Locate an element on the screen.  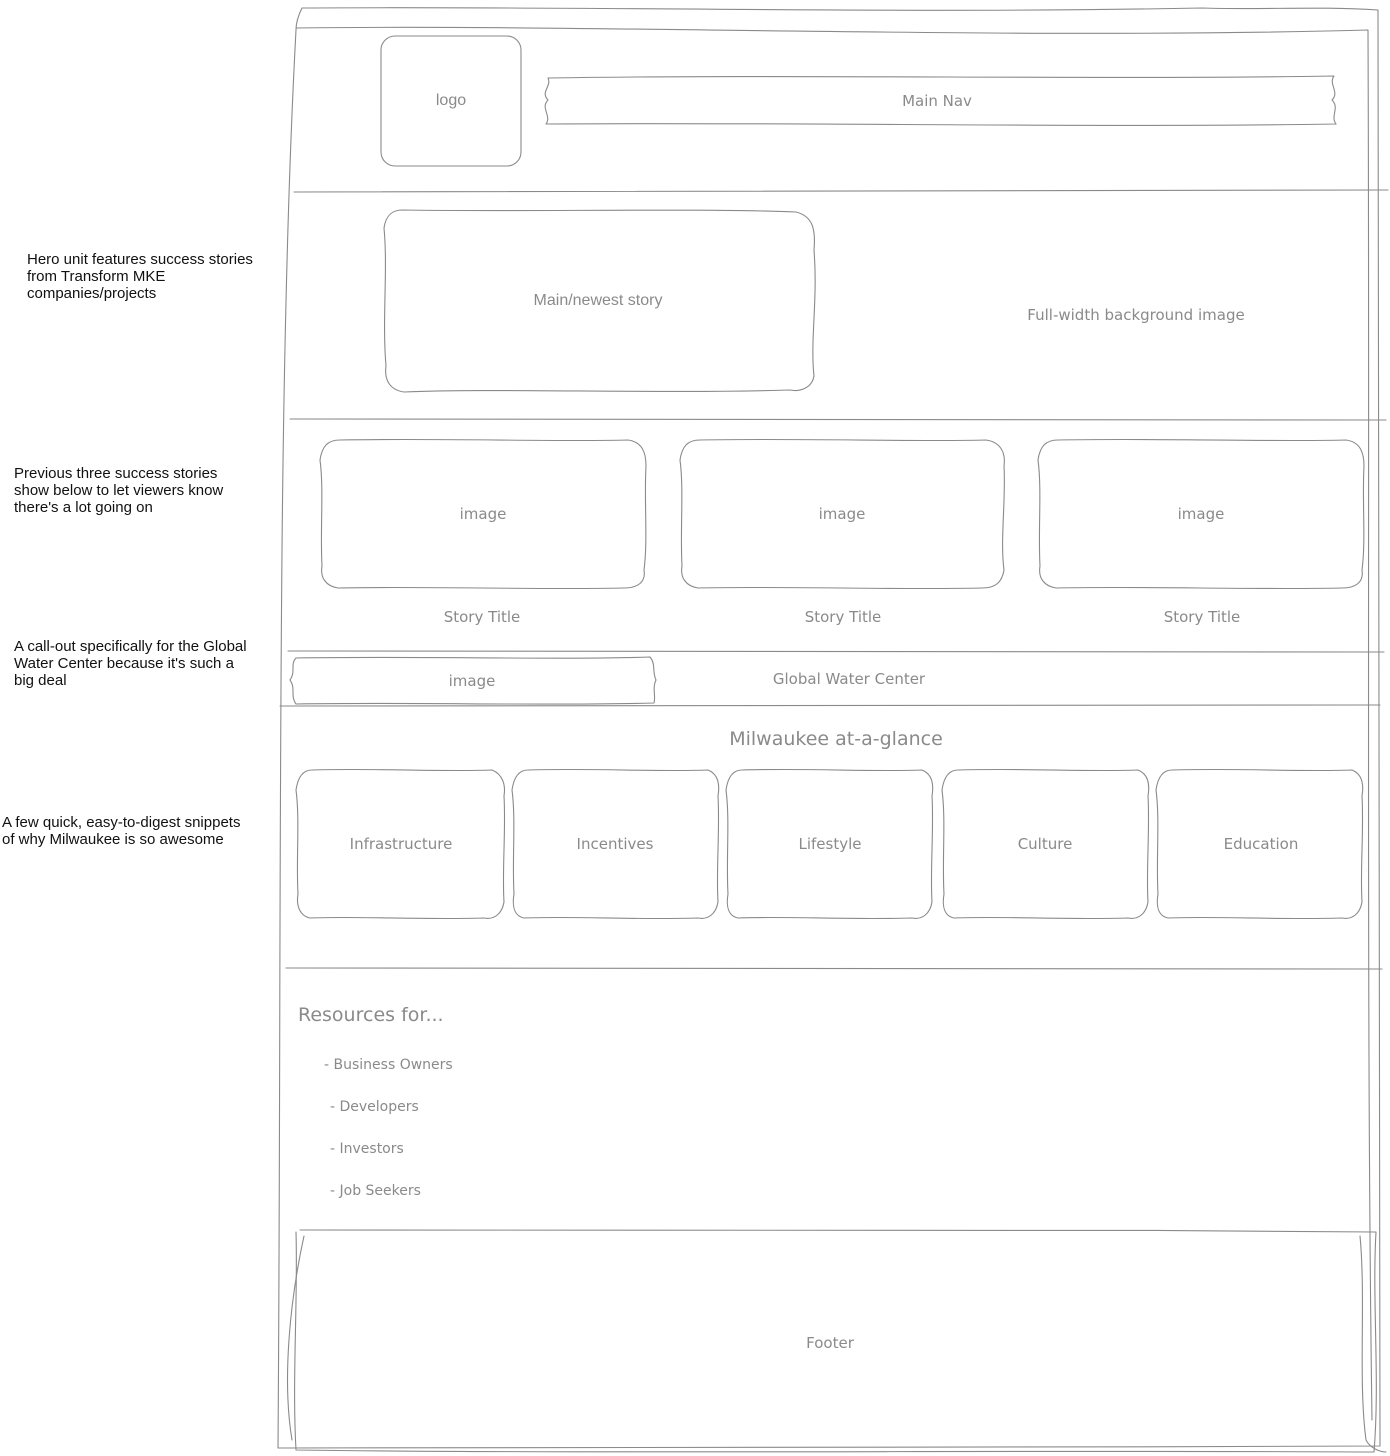
glance-item-culture: Culture is located at coordinates (1045, 844).